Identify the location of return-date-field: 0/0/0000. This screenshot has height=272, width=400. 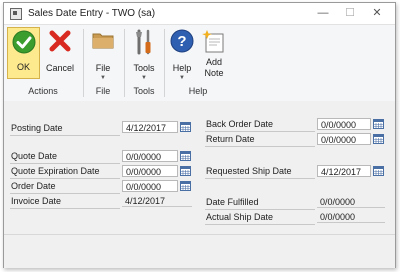
(344, 139).